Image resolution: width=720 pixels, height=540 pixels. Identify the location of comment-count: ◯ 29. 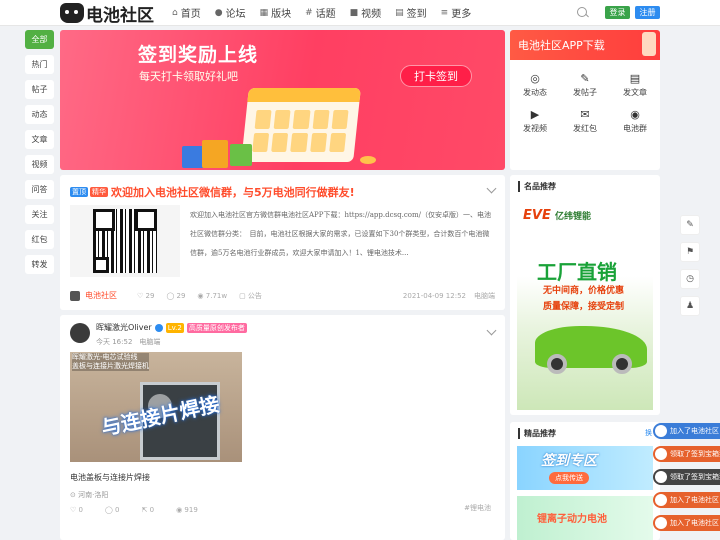
(175, 296).